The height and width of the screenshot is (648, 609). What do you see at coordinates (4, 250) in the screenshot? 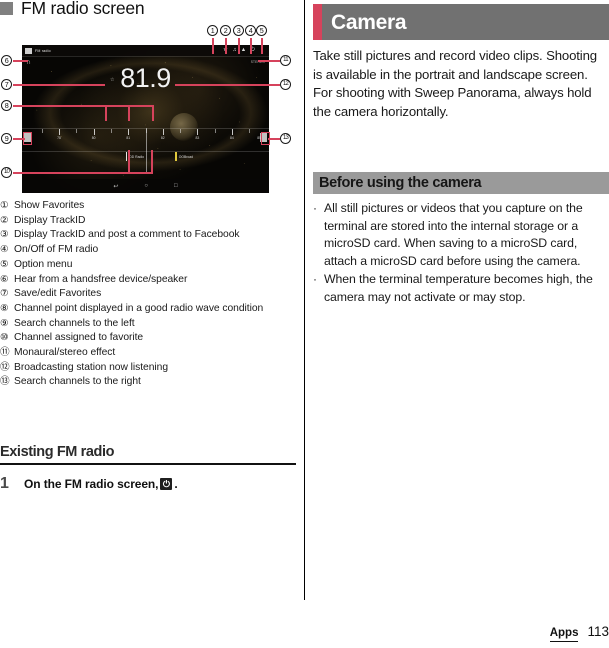
I see `legend-number: ④` at bounding box center [4, 250].